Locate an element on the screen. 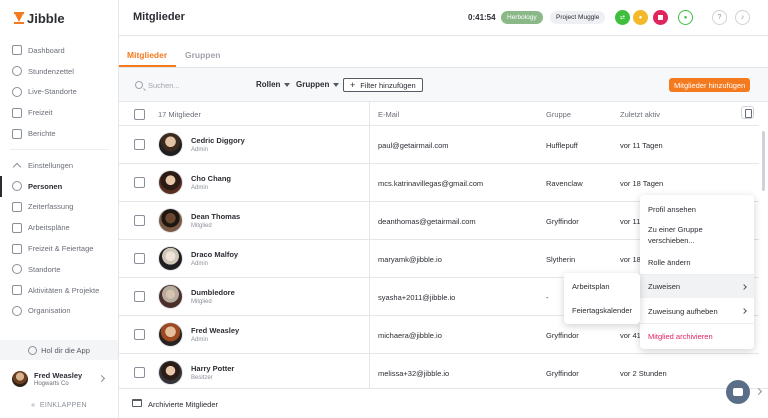 This screenshot has width=768, height=418. people-icon is located at coordinates (17, 186).